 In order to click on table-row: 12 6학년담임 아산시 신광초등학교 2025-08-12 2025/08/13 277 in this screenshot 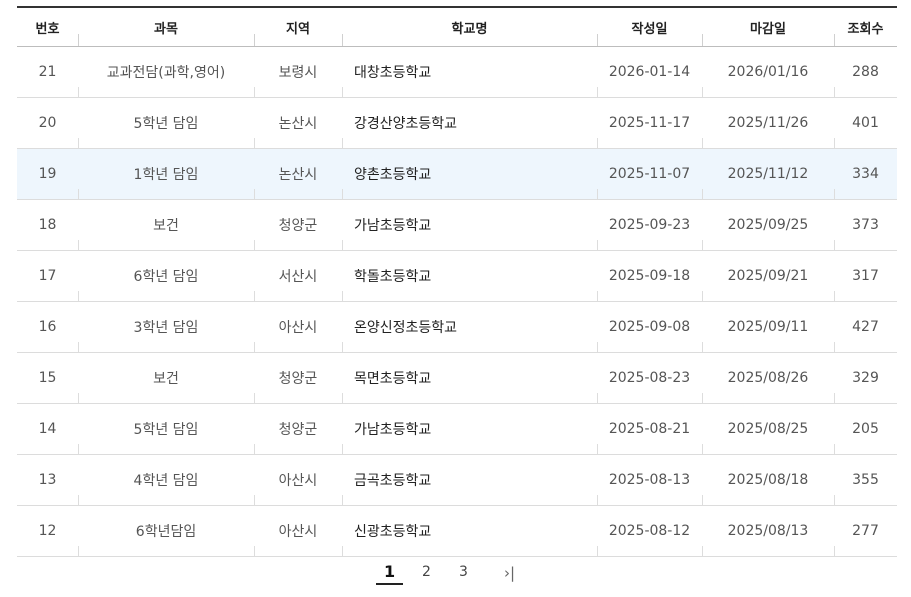, I will do `click(457, 531)`.